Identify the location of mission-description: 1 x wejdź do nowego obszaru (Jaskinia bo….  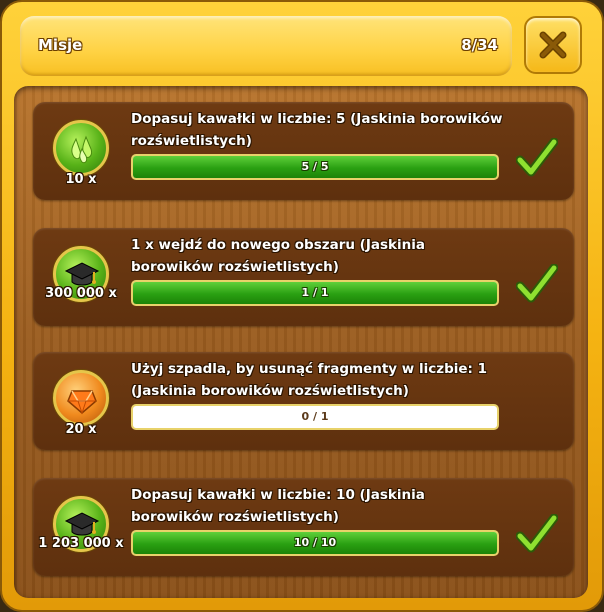
(278, 256).